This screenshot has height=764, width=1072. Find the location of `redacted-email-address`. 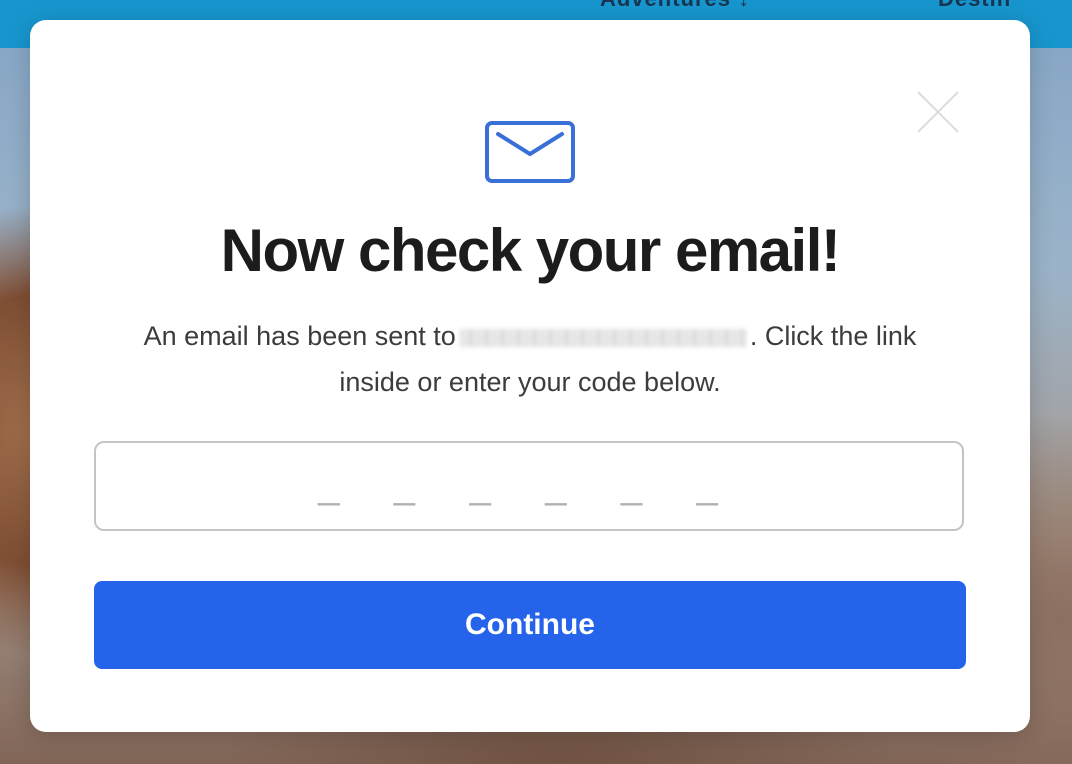

redacted-email-address is located at coordinates (602, 337).